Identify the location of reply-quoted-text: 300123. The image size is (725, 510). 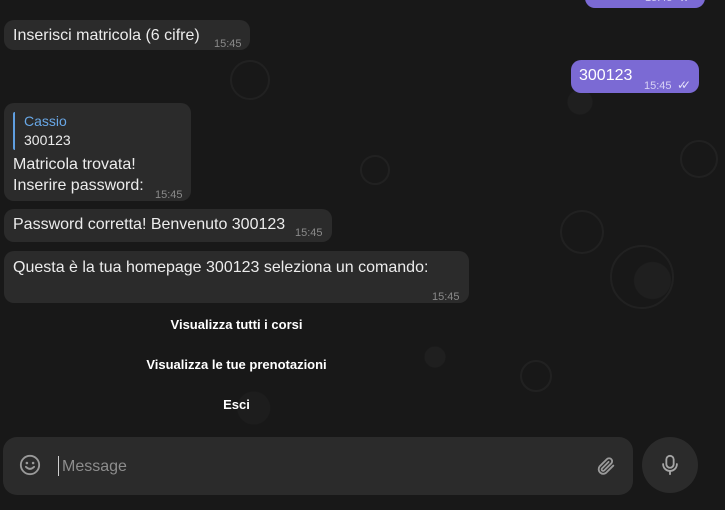
(47, 140).